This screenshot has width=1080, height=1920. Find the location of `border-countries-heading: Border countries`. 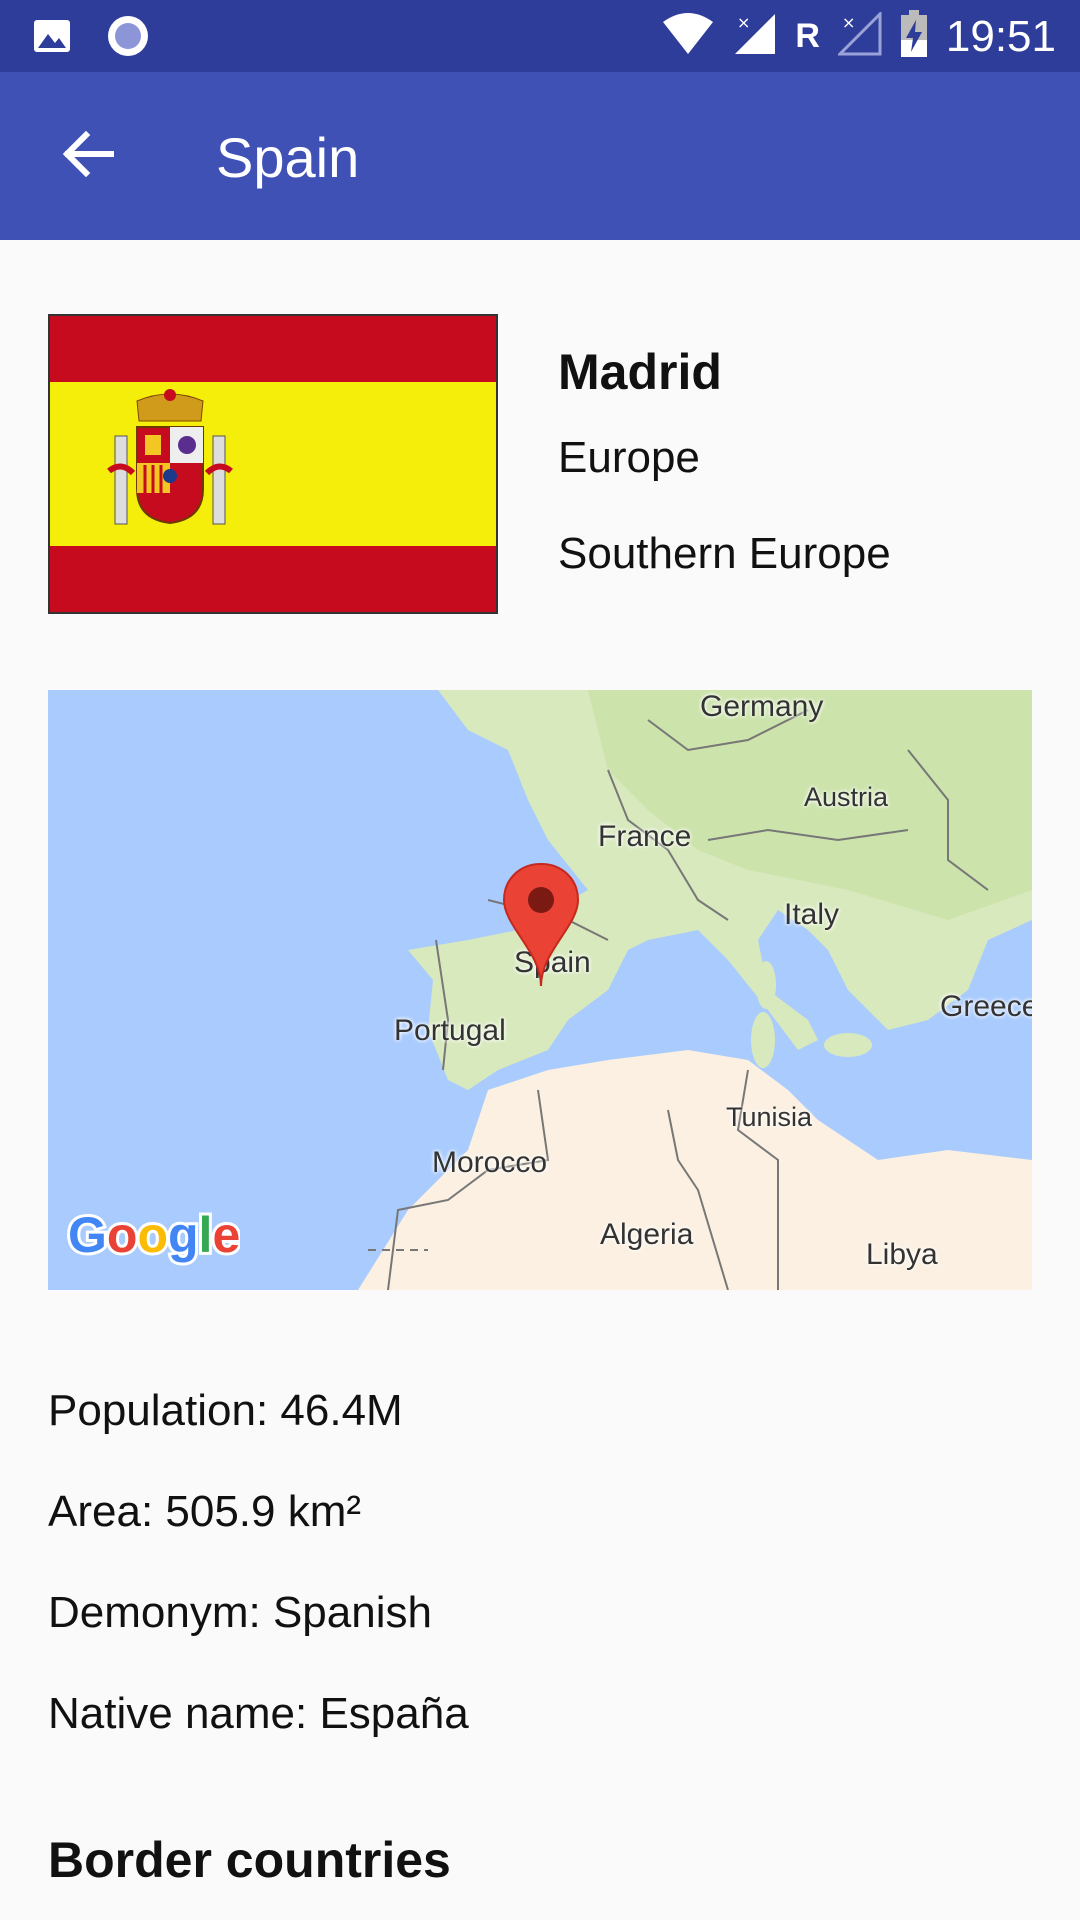

border-countries-heading: Border countries is located at coordinates (249, 1860).